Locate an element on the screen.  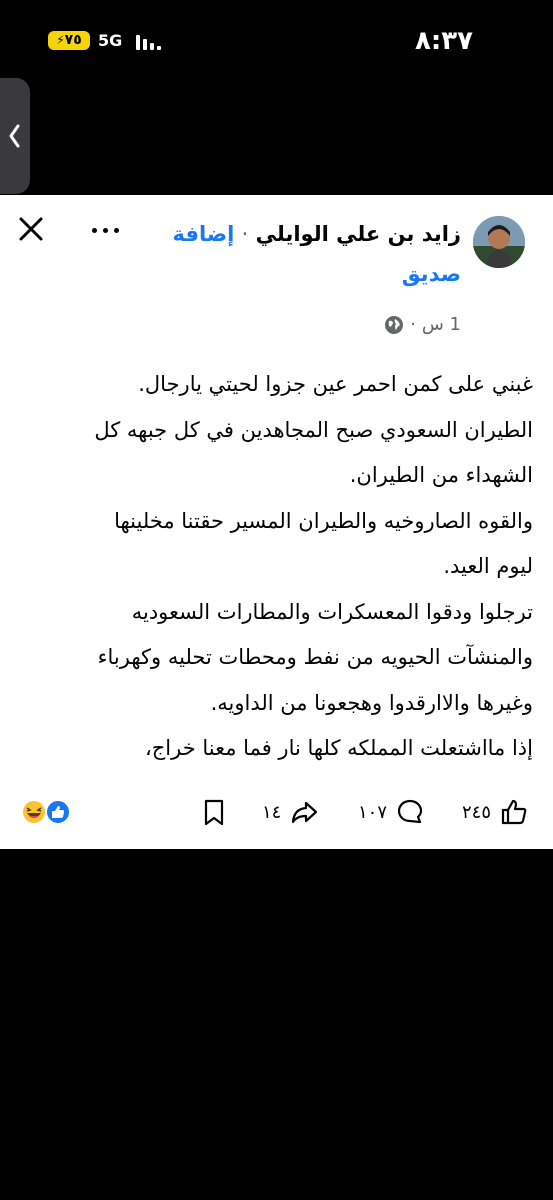
like-reaction-icon is located at coordinates (58, 812).